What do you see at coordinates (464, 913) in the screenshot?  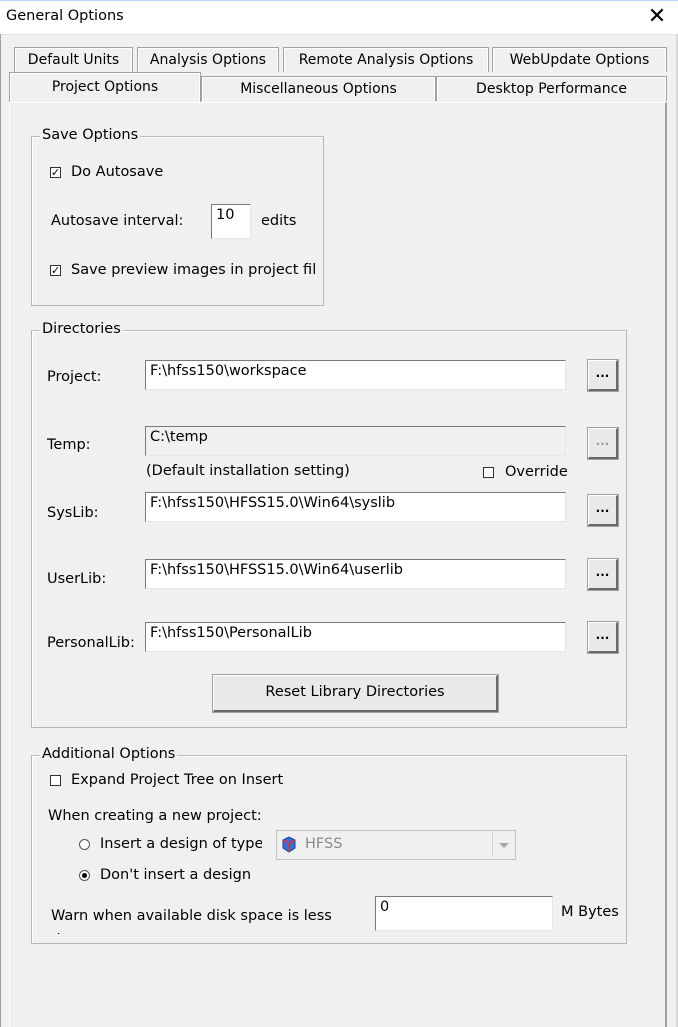 I see `disk-warn-input: 0` at bounding box center [464, 913].